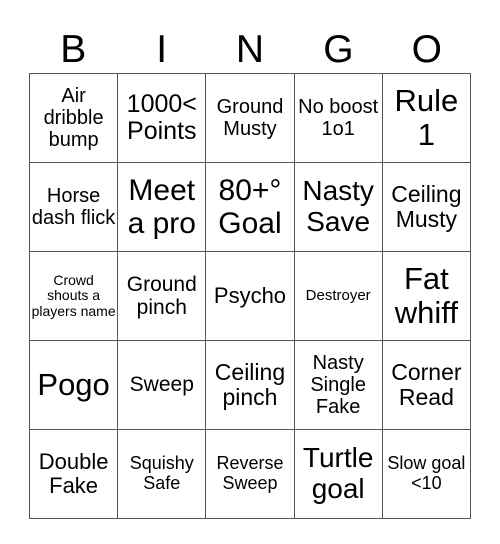 The width and height of the screenshot is (500, 544). I want to click on bingo-cell: Nasty Save, so click(338, 207).